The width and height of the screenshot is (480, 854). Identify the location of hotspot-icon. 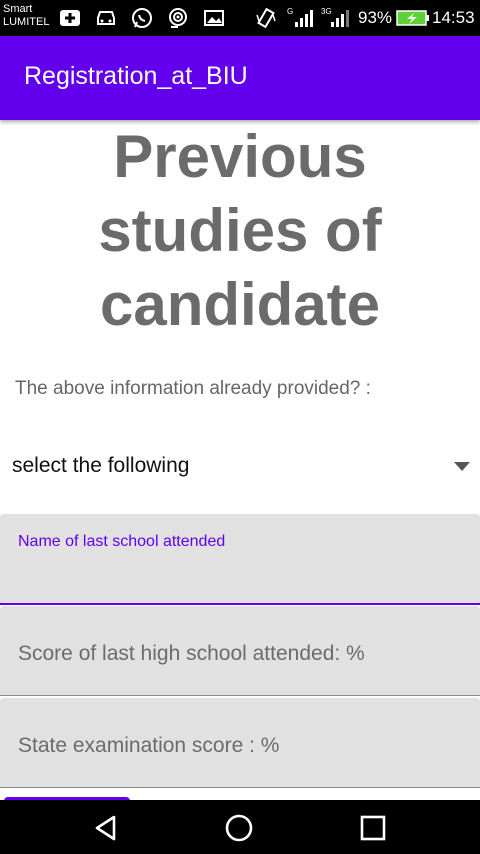
(178, 18).